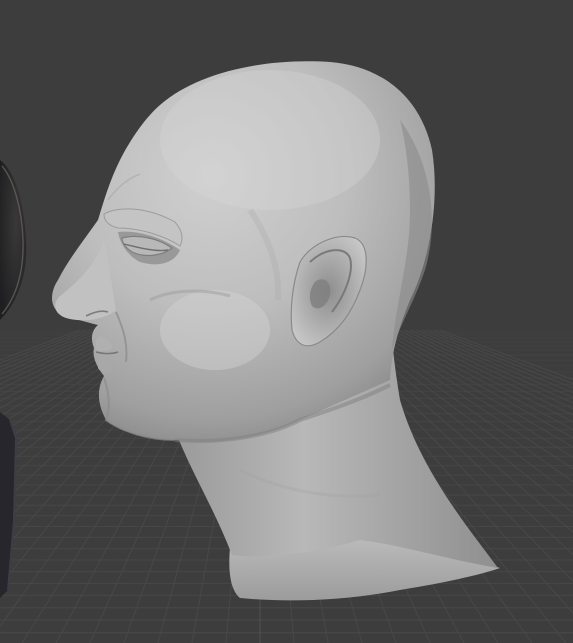 This screenshot has width=573, height=643. Describe the element at coordinates (215, 330) in the screenshot. I see `cheek-highlight` at that location.